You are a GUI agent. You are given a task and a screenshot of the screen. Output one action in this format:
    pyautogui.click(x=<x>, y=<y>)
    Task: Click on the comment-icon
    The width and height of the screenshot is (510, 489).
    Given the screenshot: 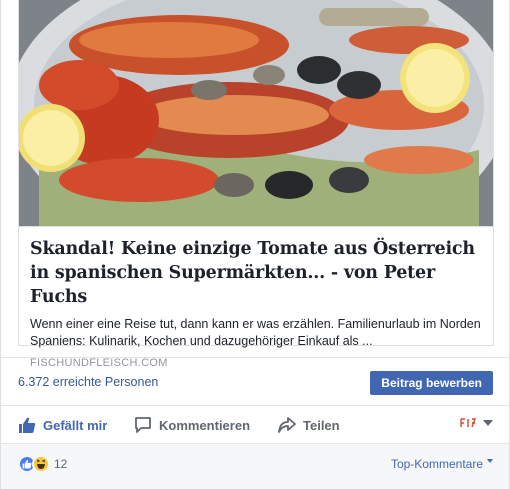 What is the action you would take?
    pyautogui.click(x=143, y=425)
    